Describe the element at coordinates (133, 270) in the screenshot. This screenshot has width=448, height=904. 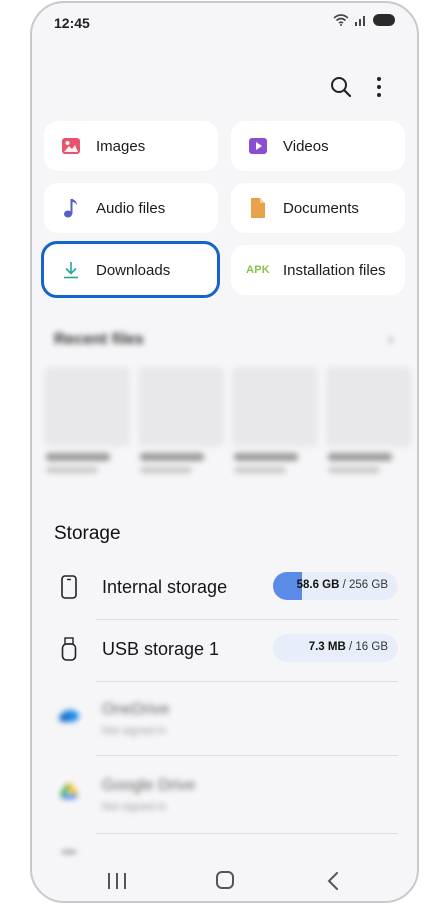
I see `category-label: Downloads` at that location.